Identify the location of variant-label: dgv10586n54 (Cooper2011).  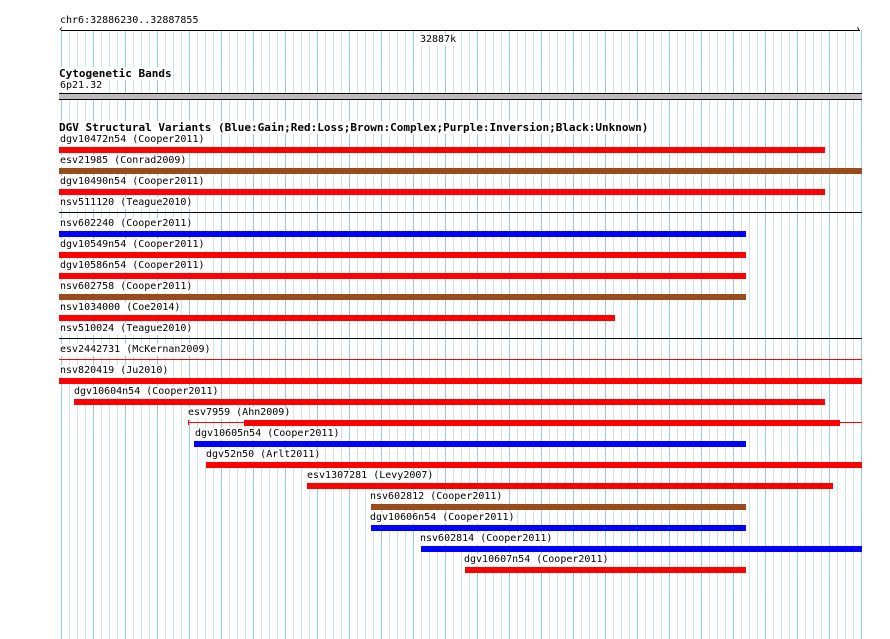
(132, 266).